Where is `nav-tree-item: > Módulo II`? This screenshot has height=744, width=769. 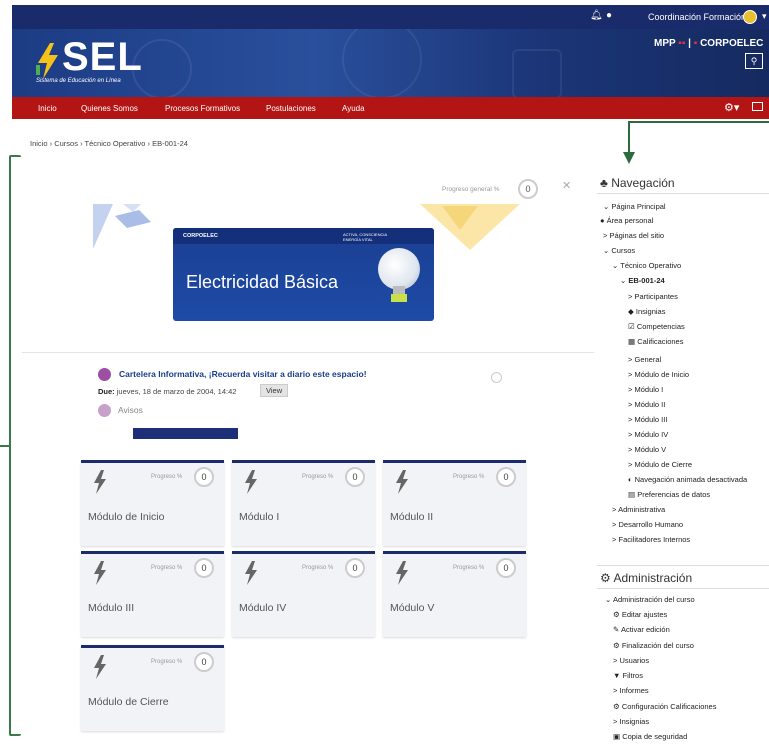
nav-tree-item: > Módulo II is located at coordinates (646, 404).